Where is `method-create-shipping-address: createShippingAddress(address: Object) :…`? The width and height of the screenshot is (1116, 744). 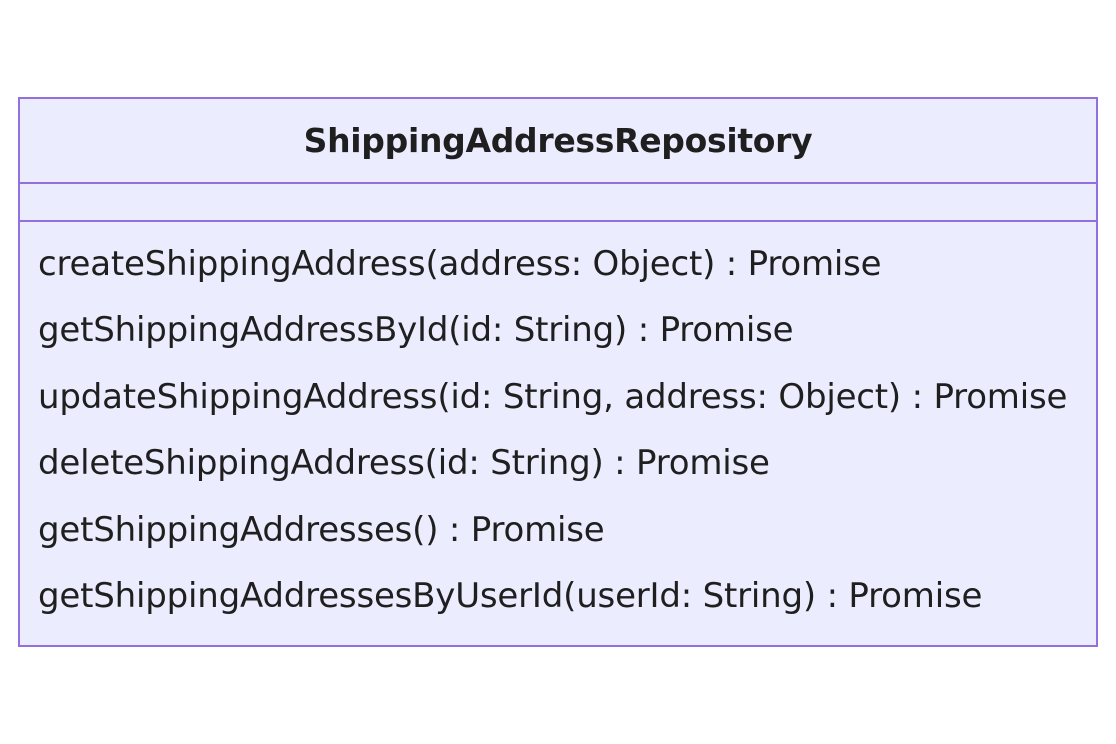 method-create-shipping-address: createShippingAddress(address: Object) :… is located at coordinates (460, 264).